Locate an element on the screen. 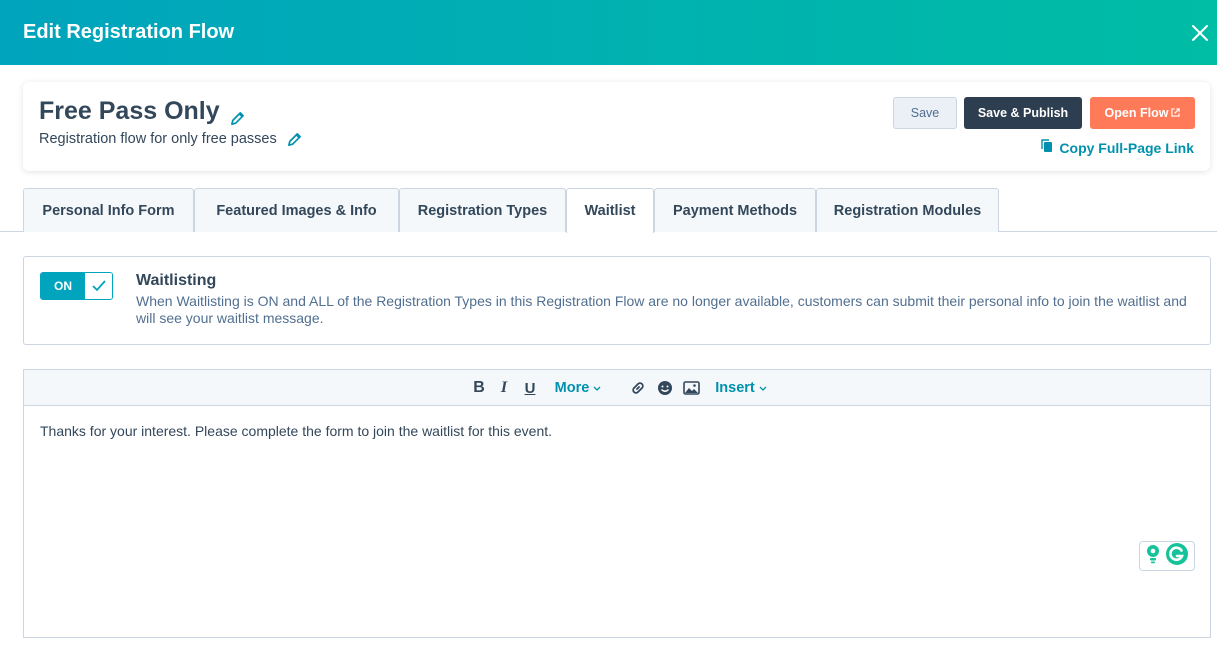 The image size is (1217, 647). open-flow-button: Open Flow is located at coordinates (1142, 113).